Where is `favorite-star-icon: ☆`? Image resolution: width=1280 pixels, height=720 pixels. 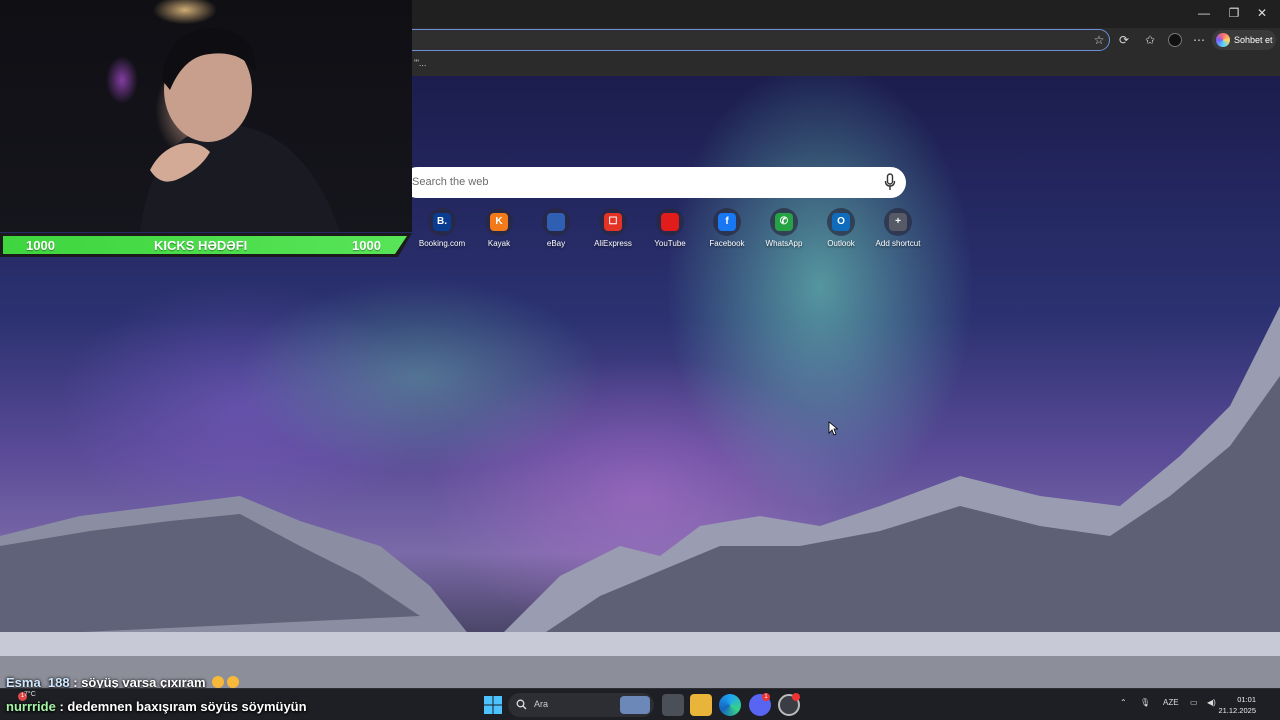
favorite-star-icon: ☆ is located at coordinates (1099, 40).